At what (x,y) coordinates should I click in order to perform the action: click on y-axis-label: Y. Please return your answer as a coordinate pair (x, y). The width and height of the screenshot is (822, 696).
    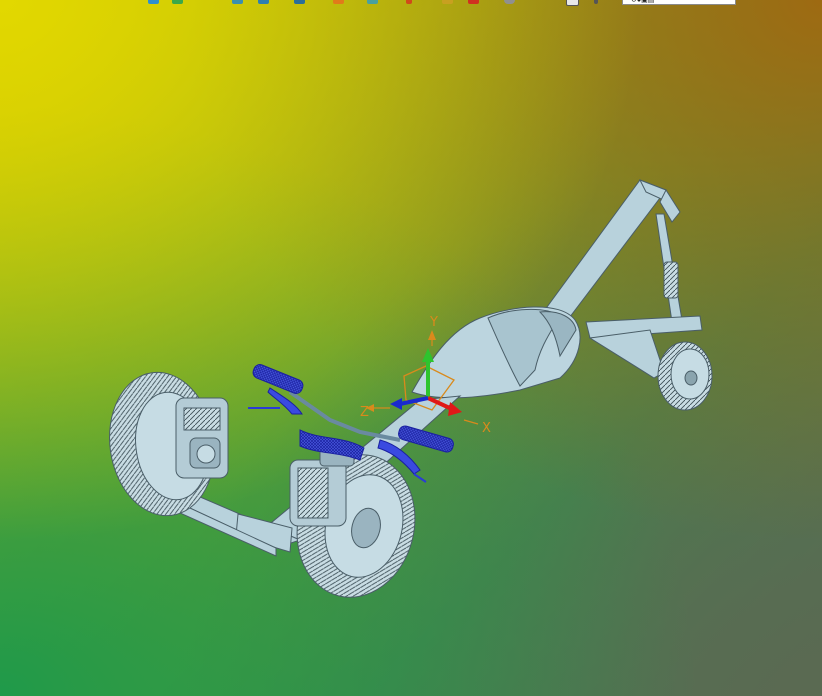
    Looking at the image, I should click on (433, 322).